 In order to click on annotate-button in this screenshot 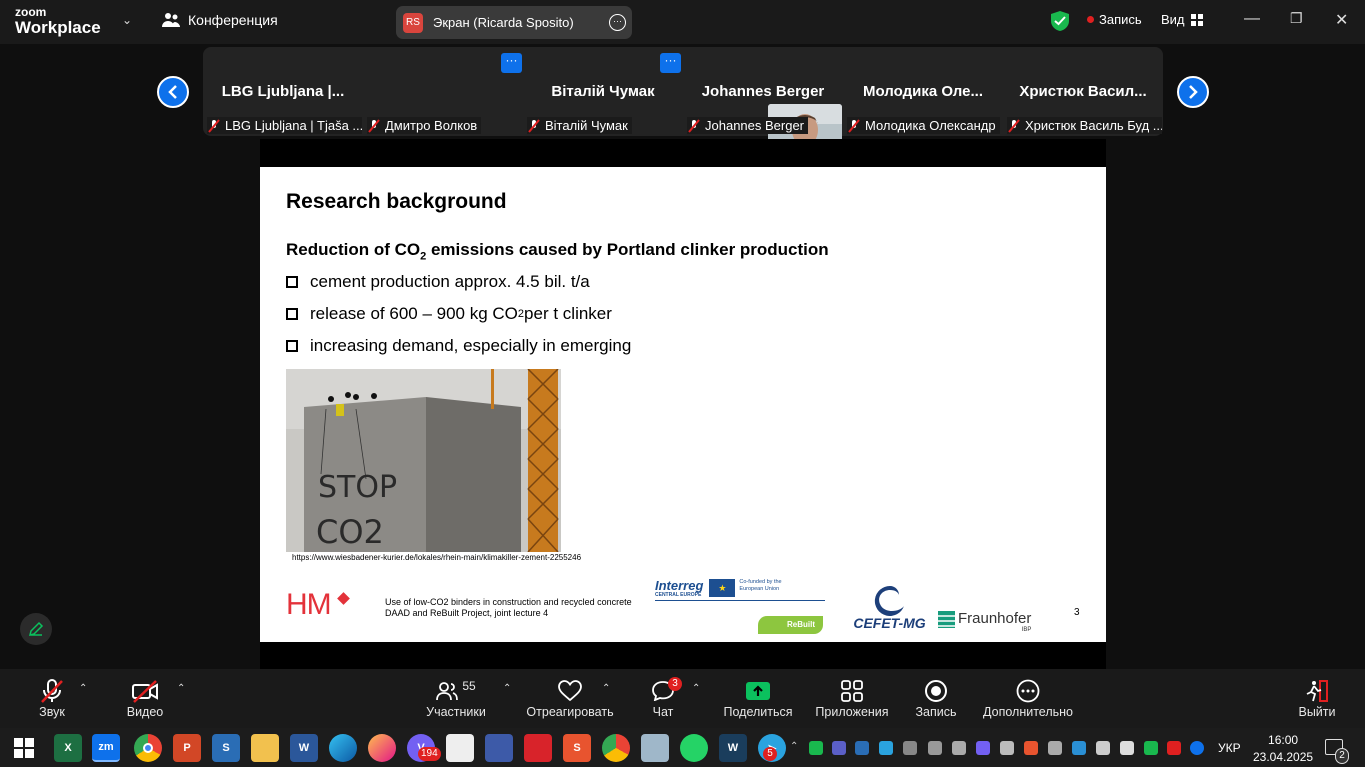, I will do `click(36, 629)`.